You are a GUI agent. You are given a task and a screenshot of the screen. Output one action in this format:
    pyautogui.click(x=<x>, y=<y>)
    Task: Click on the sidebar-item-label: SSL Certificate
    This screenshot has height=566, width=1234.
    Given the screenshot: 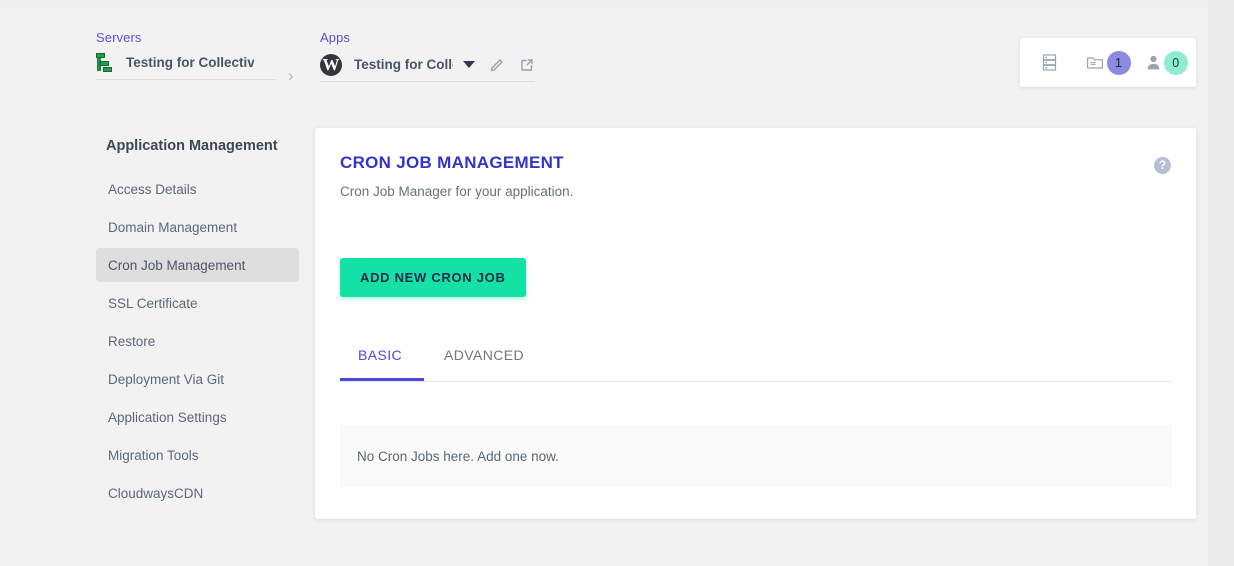 What is the action you would take?
    pyautogui.click(x=153, y=303)
    